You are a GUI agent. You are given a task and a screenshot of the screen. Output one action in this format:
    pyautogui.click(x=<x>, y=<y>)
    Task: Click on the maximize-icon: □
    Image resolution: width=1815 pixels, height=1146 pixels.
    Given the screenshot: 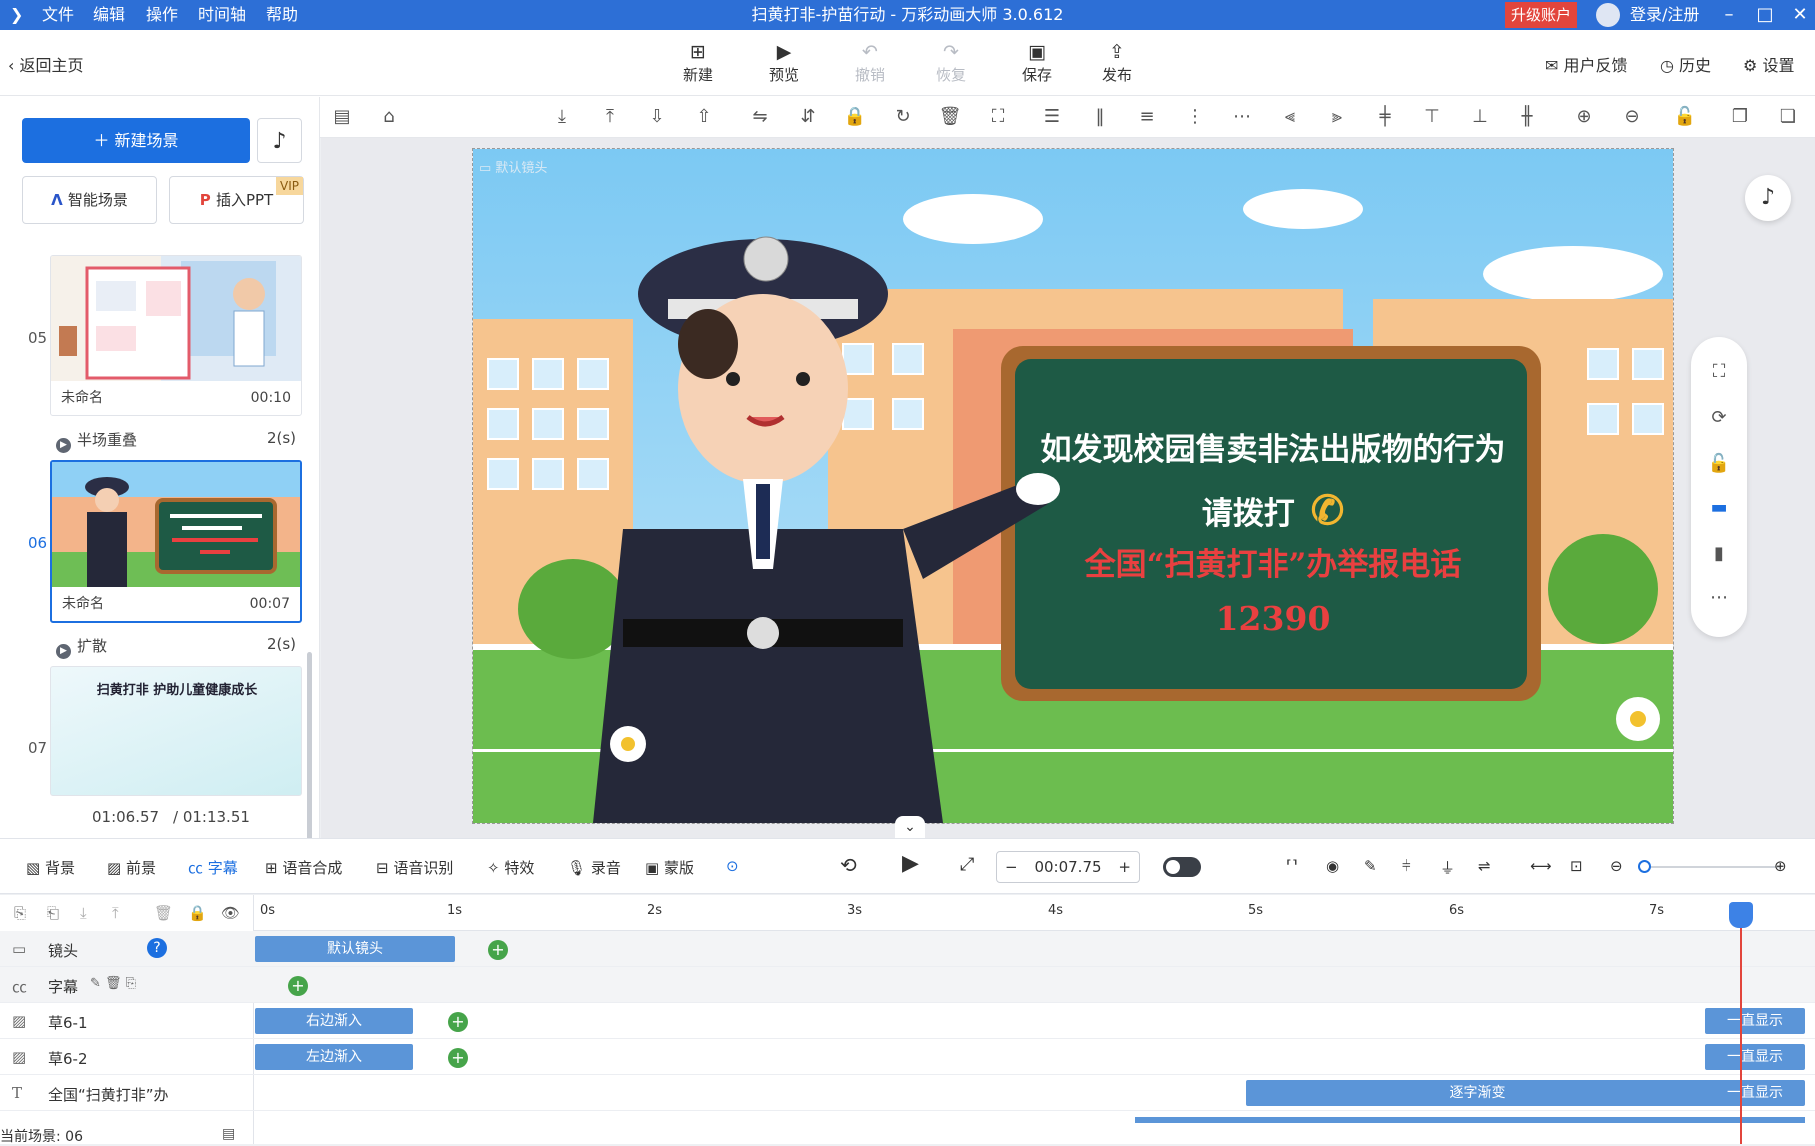 What is the action you would take?
    pyautogui.click(x=1765, y=15)
    